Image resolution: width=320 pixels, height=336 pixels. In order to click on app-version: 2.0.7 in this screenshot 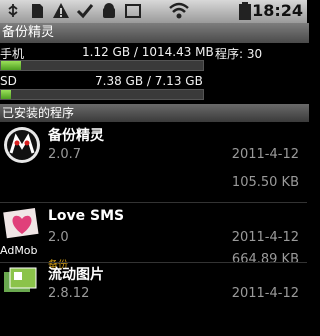, I will do `click(65, 154)`.